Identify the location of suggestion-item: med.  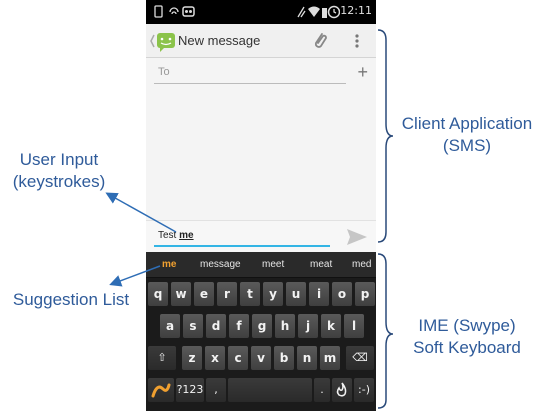
(361, 264).